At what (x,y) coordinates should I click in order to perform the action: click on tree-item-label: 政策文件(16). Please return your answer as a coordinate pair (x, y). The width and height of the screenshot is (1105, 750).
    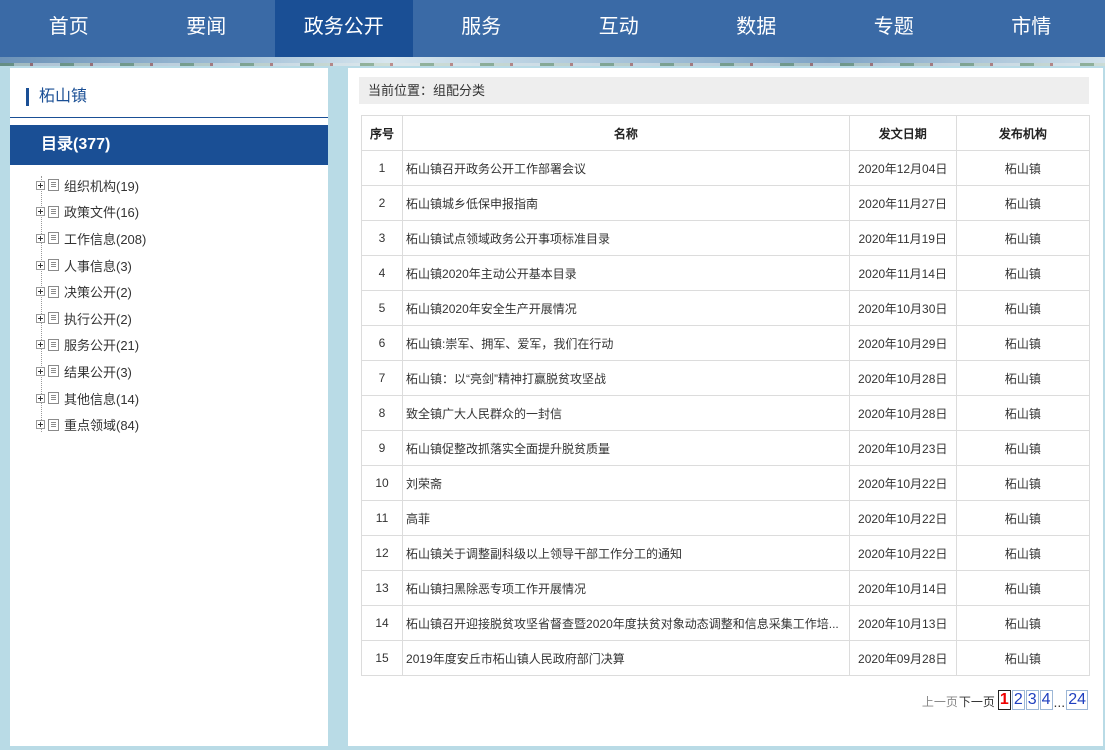
    Looking at the image, I should click on (102, 213).